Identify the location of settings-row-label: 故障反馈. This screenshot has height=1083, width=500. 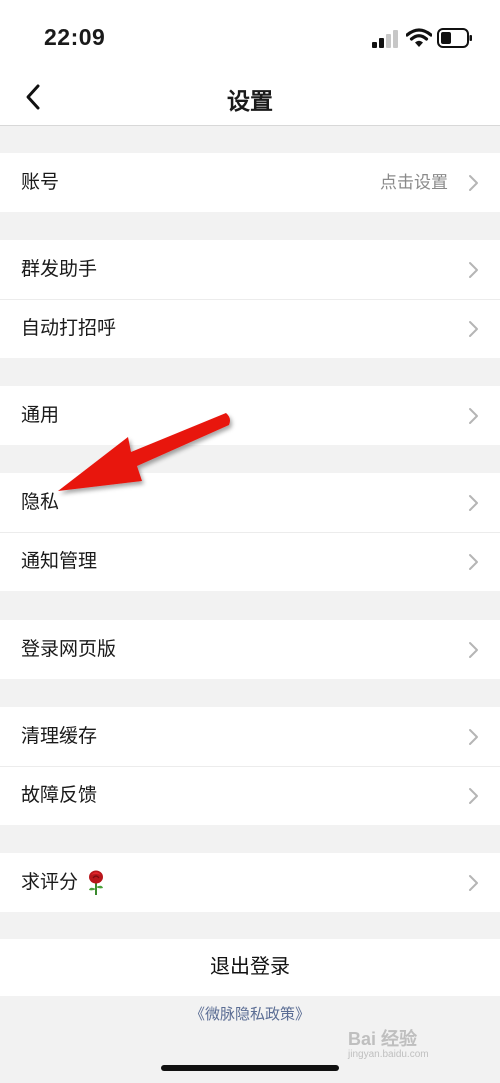
(59, 795).